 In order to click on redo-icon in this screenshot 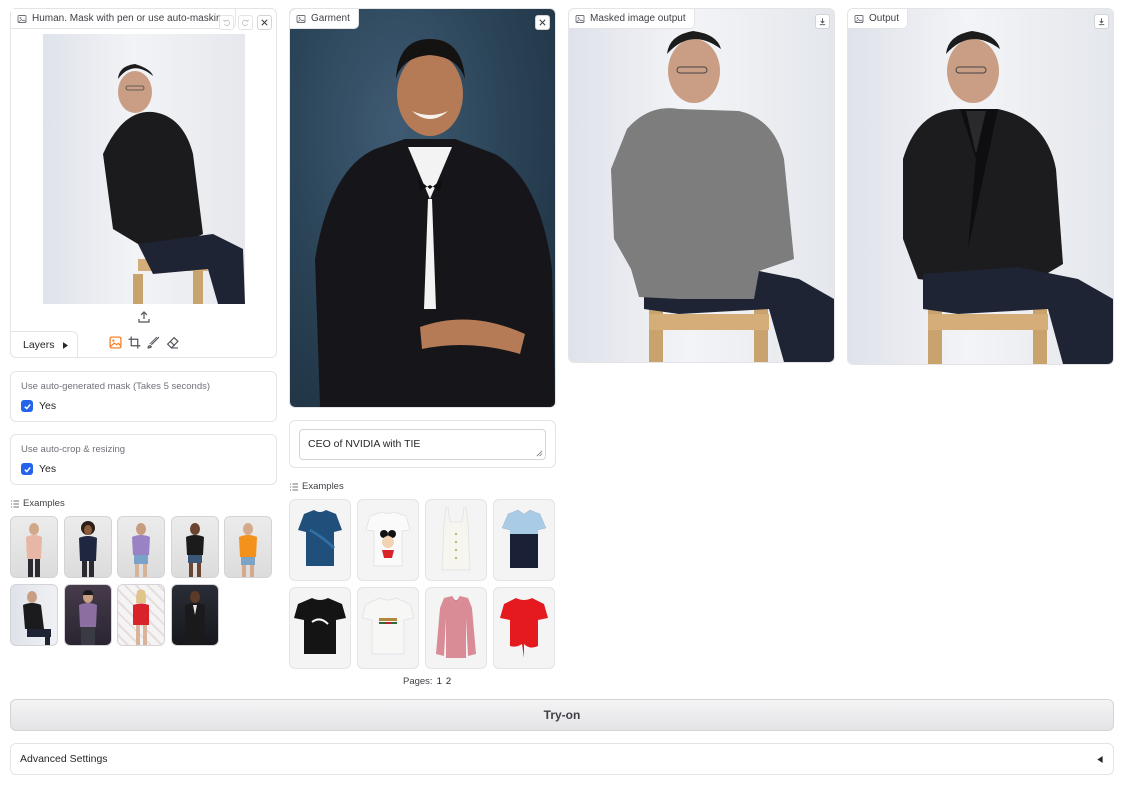, I will do `click(245, 22)`.